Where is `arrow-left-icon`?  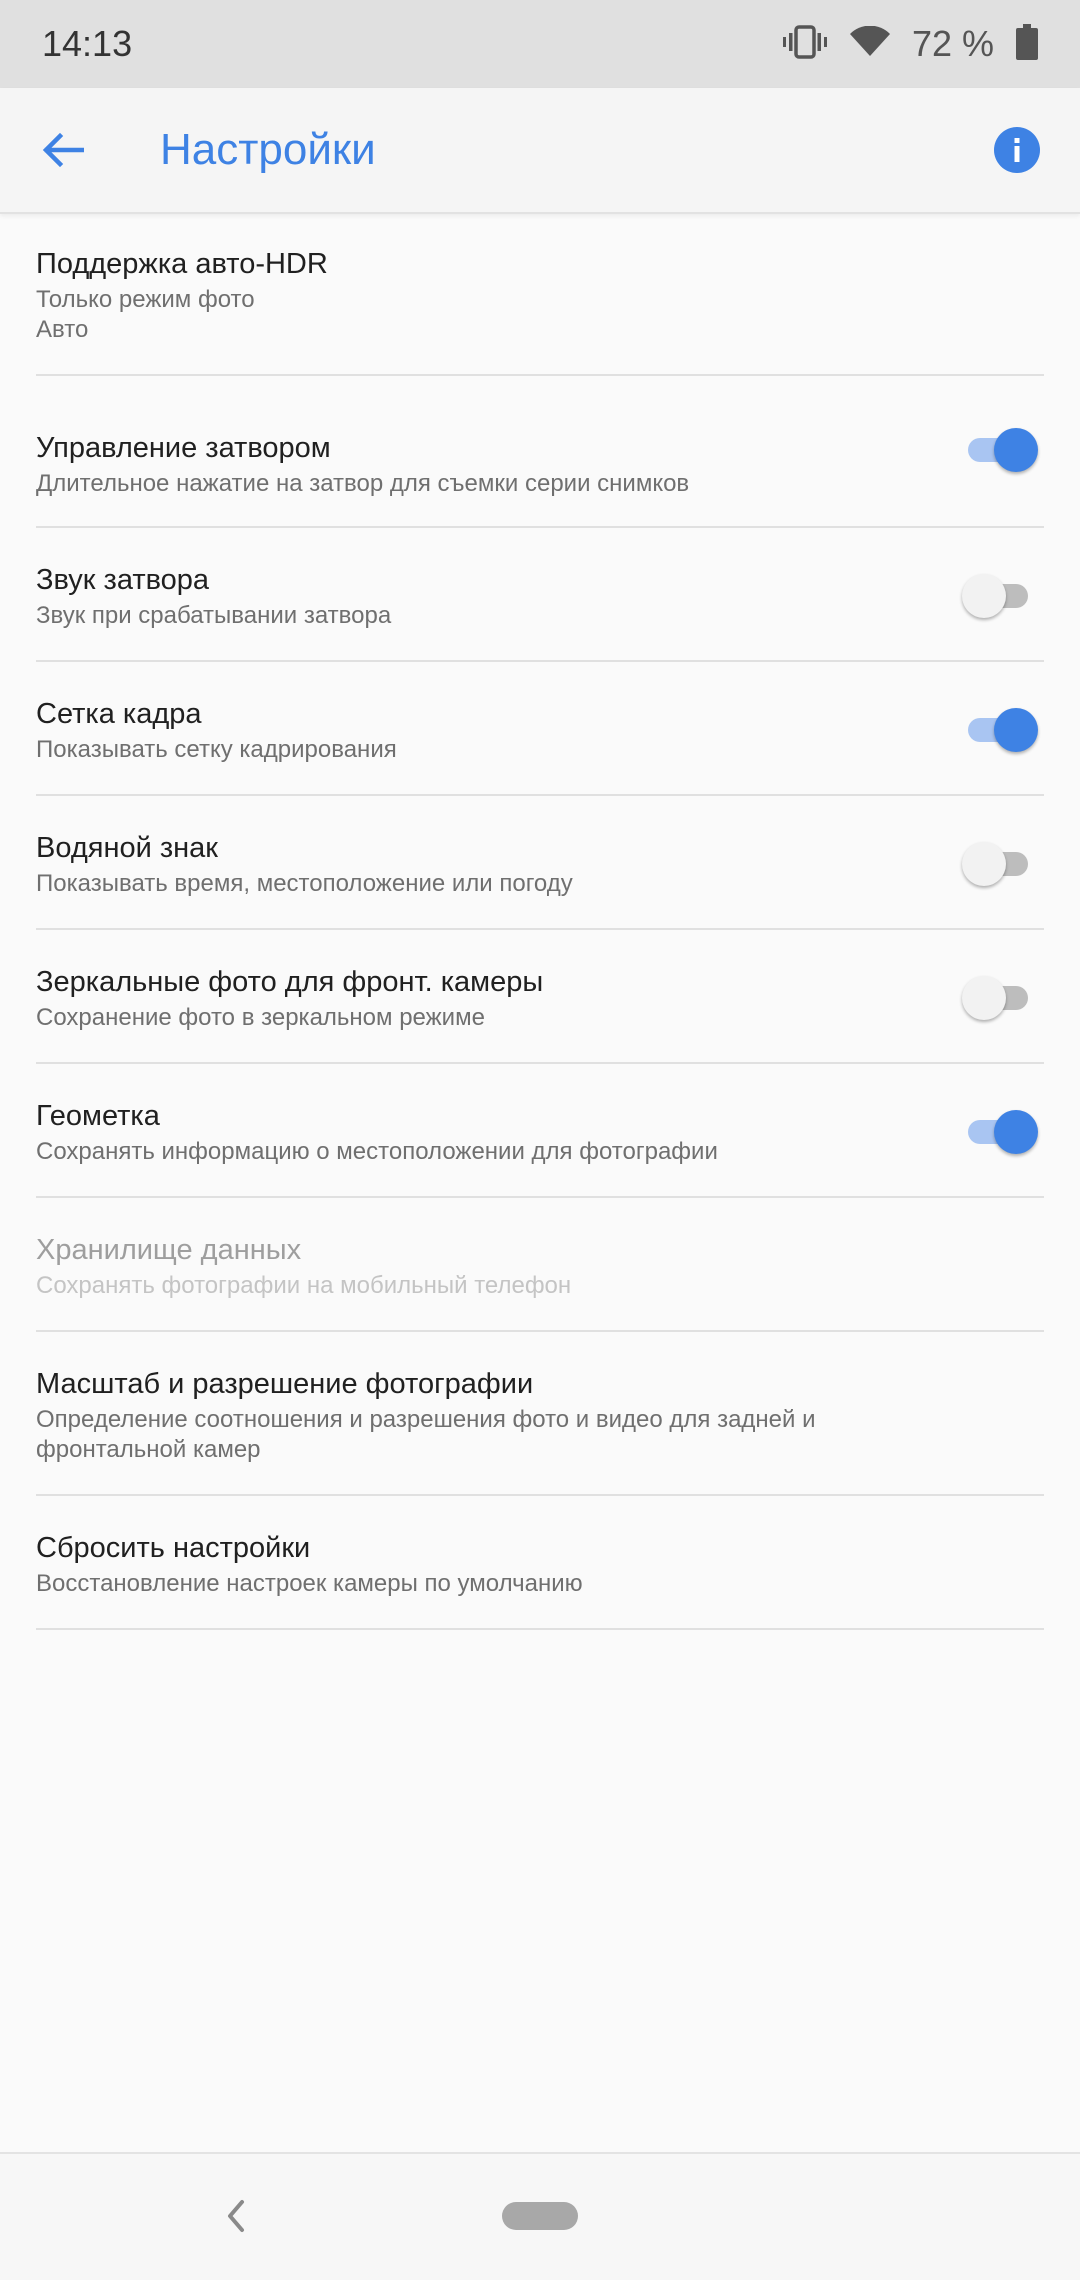 arrow-left-icon is located at coordinates (63, 150).